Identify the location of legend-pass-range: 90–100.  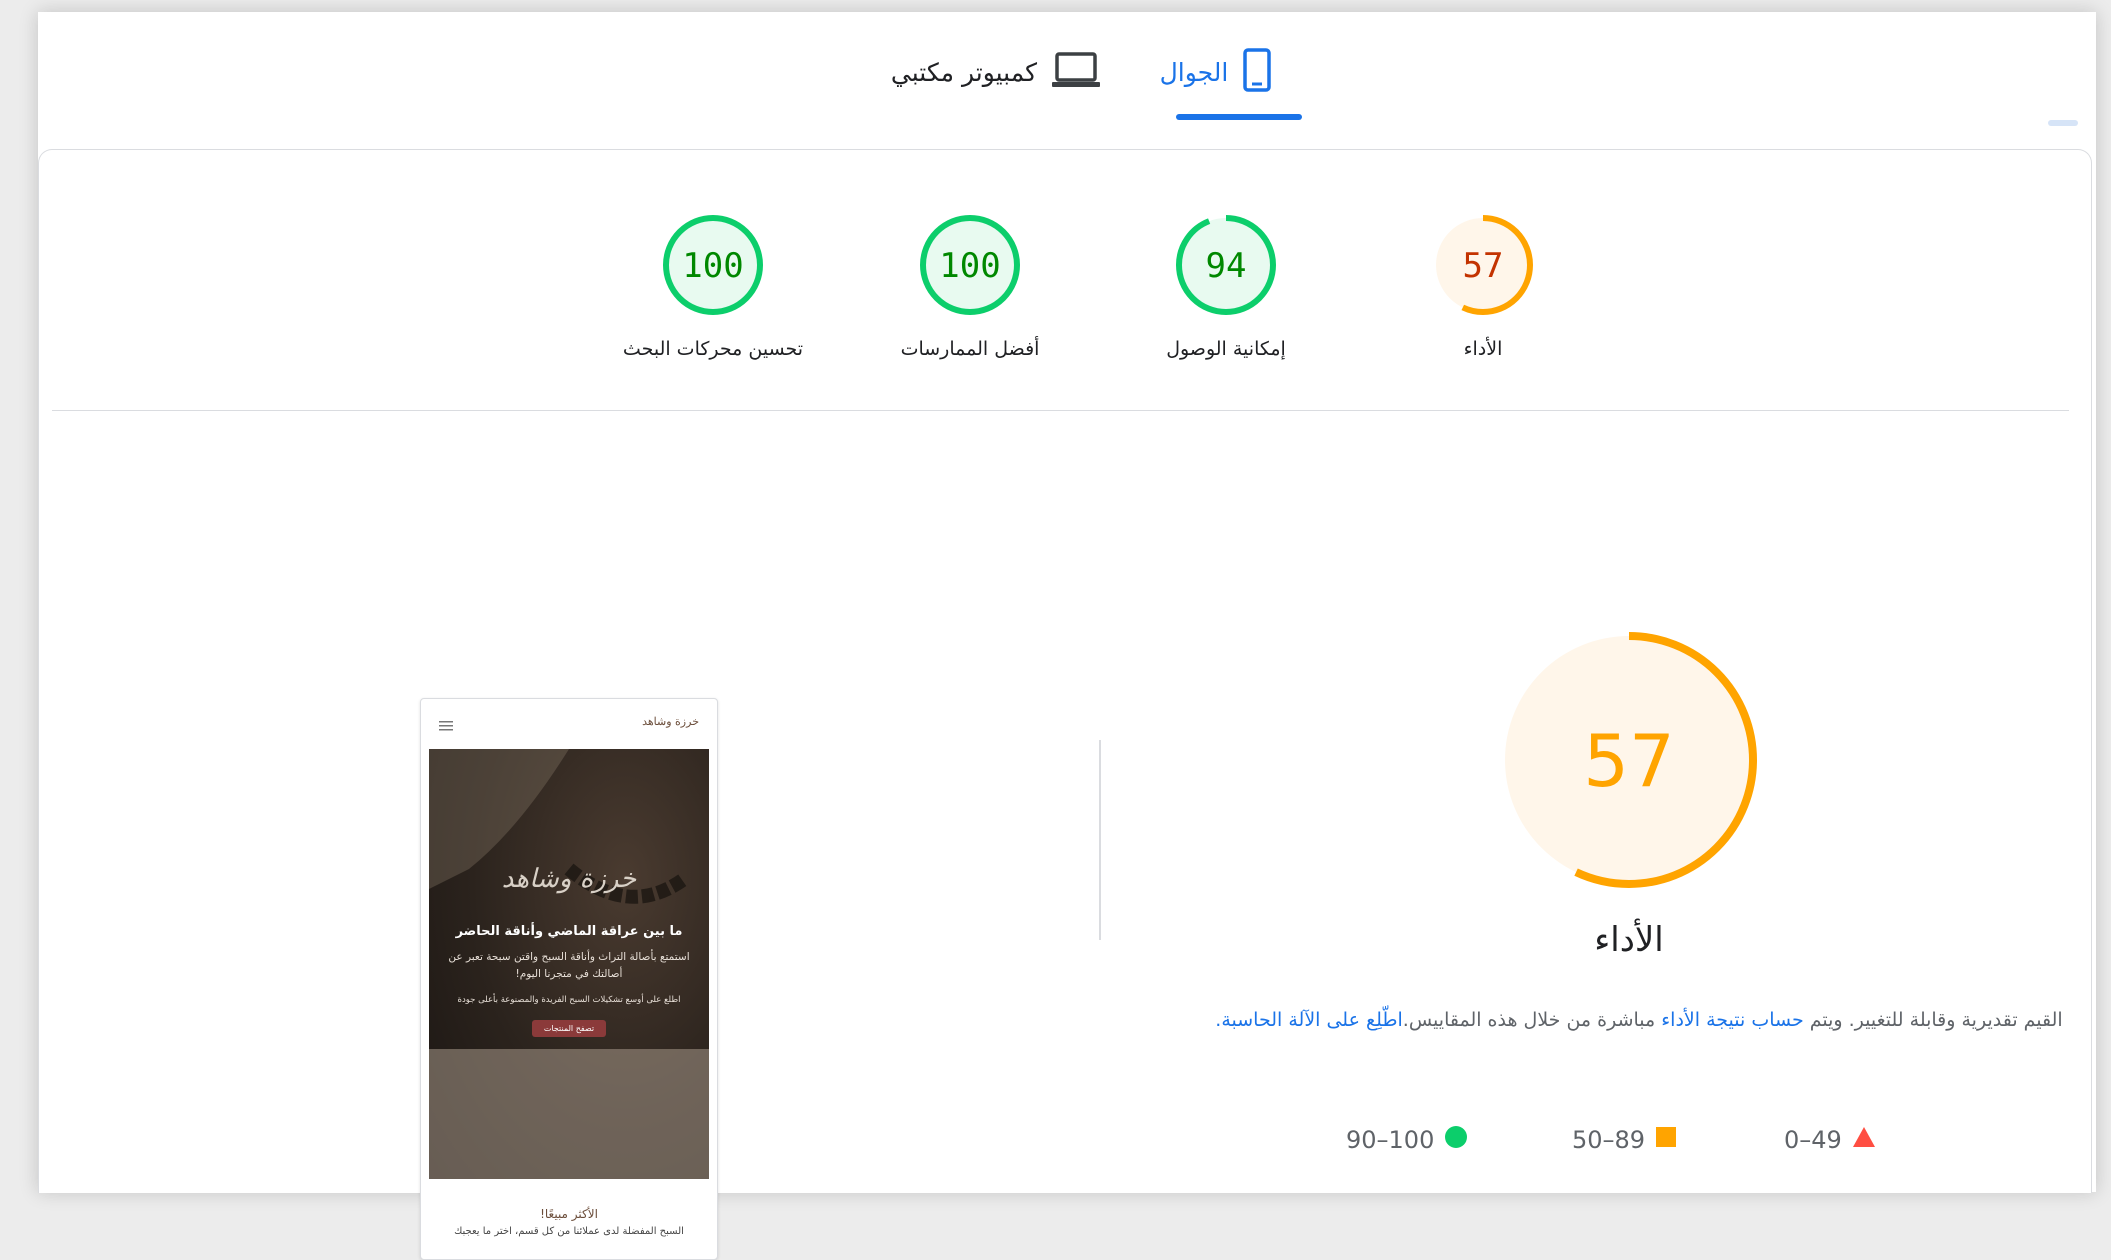
(1390, 1140).